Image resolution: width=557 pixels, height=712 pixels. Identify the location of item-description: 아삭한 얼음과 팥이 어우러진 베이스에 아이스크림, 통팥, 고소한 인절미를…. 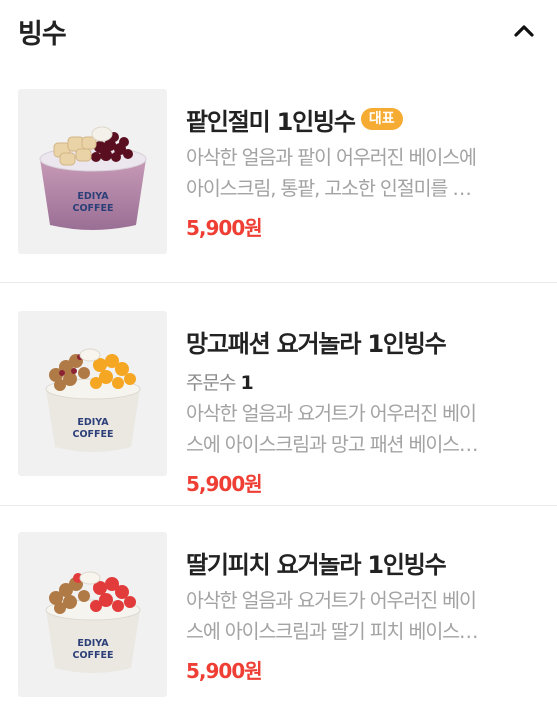
(331, 173).